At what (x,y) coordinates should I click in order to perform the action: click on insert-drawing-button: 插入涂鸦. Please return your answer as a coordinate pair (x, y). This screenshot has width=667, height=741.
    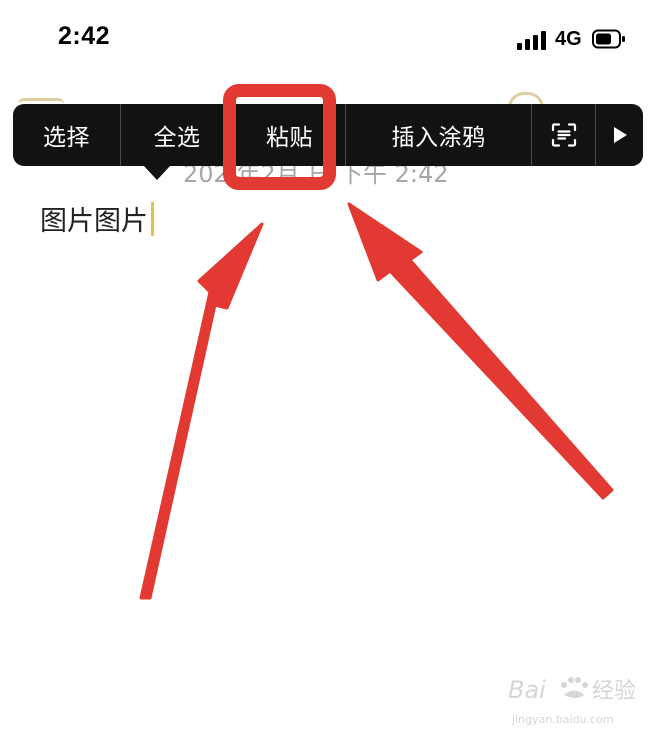
    Looking at the image, I should click on (439, 135).